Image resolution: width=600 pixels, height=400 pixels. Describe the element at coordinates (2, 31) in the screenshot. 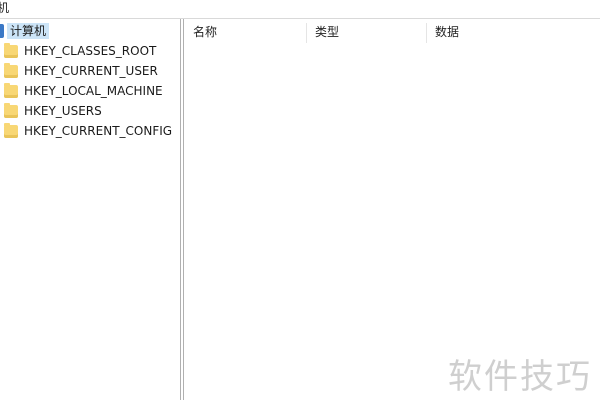

I see `computer-icon` at that location.